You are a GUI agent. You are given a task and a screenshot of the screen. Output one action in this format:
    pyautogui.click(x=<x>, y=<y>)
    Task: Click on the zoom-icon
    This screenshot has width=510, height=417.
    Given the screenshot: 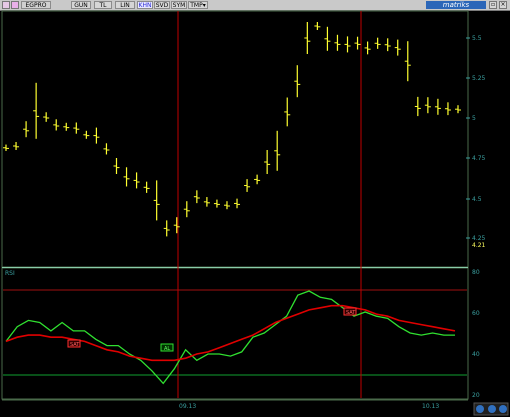 What is the action you would take?
    pyautogui.click(x=492, y=409)
    